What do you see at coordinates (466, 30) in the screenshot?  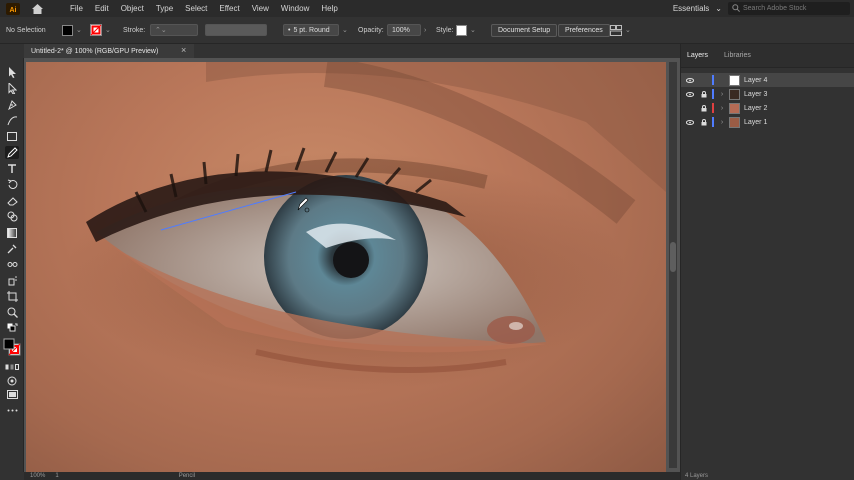 I see `graphic-style-swatch: ⌄` at bounding box center [466, 30].